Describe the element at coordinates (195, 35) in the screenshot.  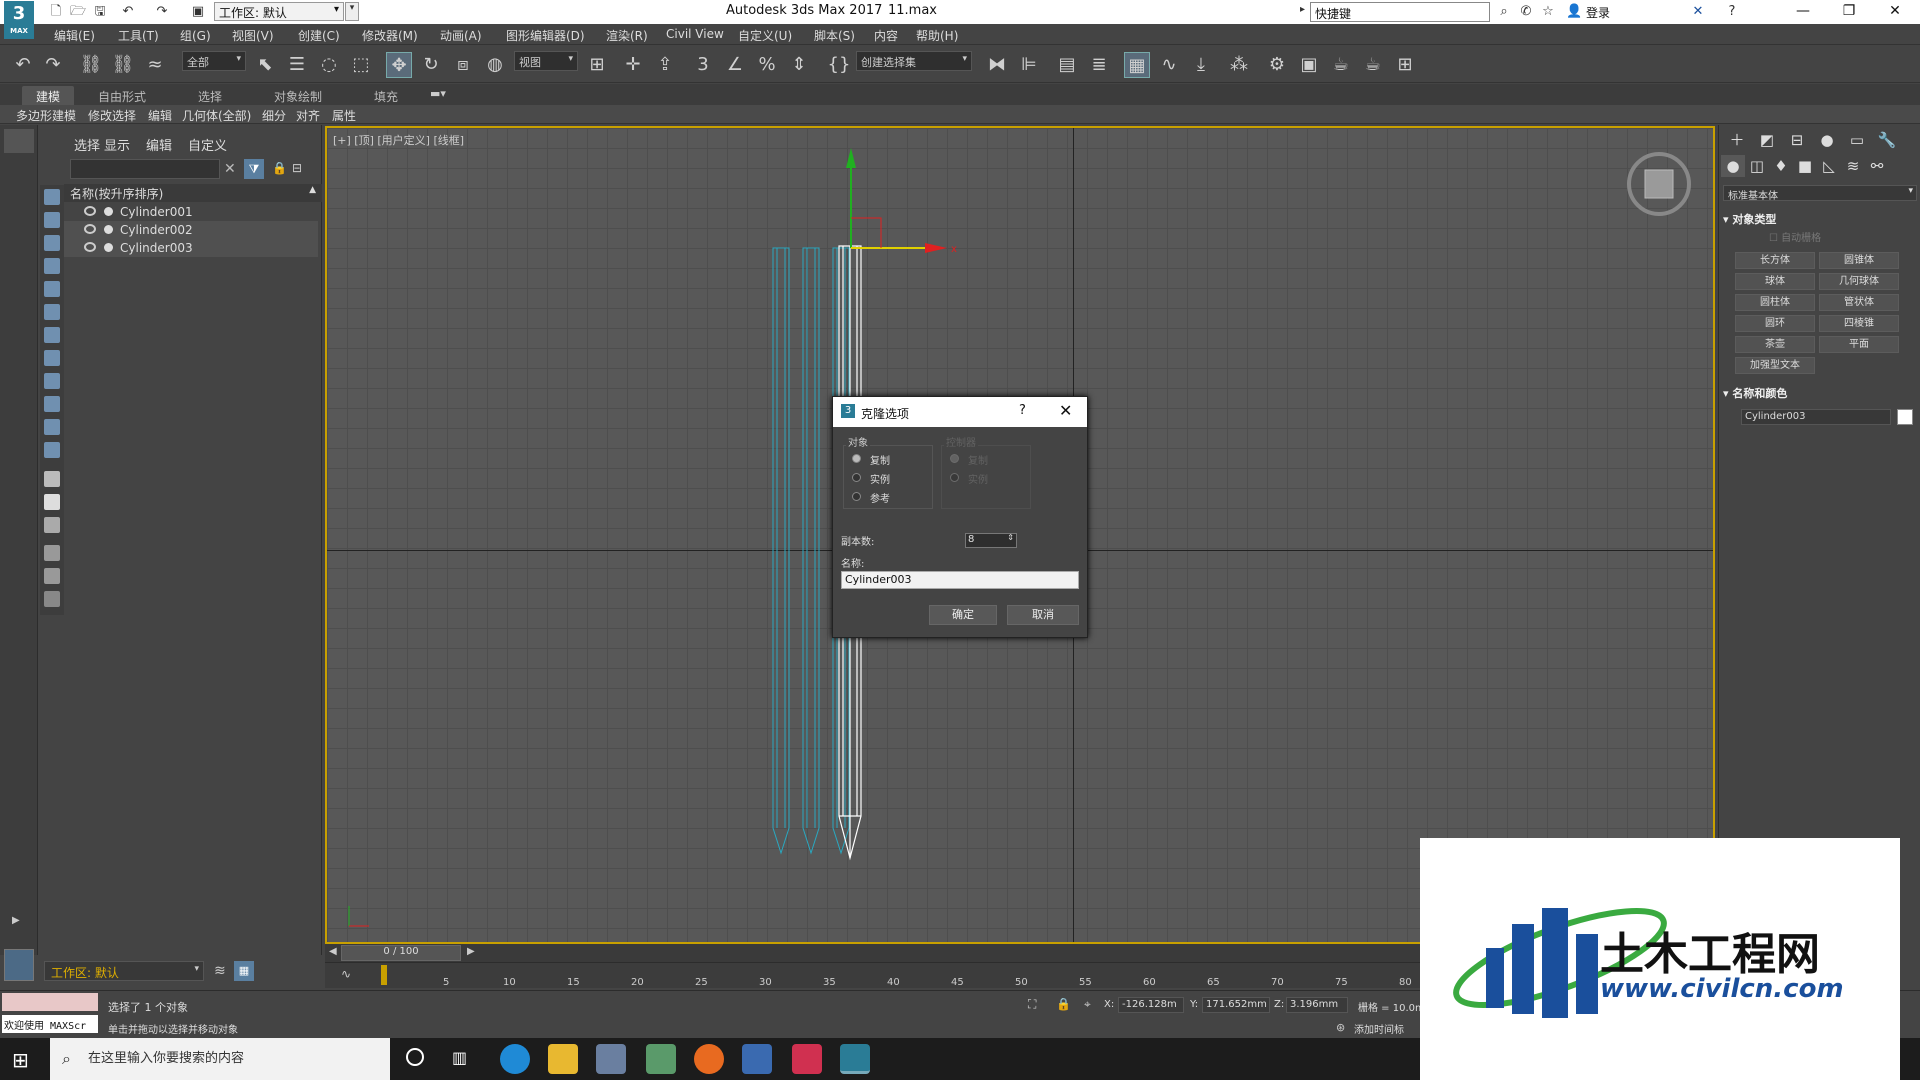
I see `menu-group: 组(G)` at that location.